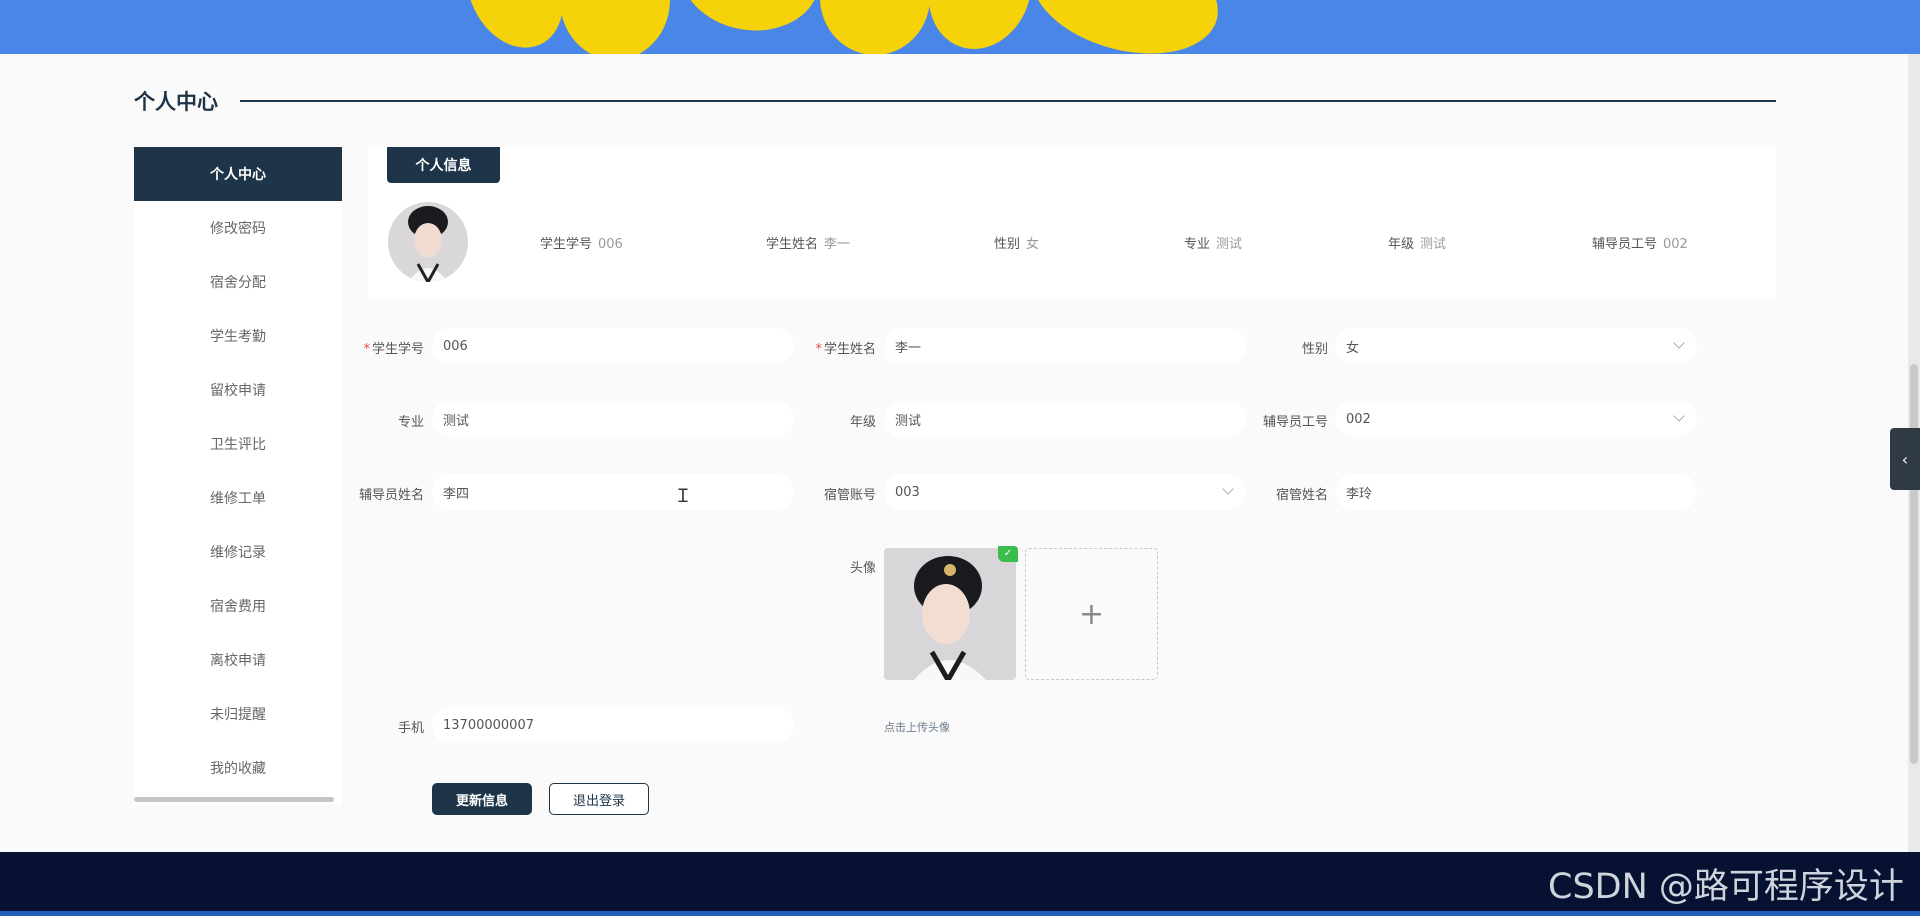 Image resolution: width=1920 pixels, height=916 pixels. I want to click on uploaded-avatar-image, so click(950, 614).